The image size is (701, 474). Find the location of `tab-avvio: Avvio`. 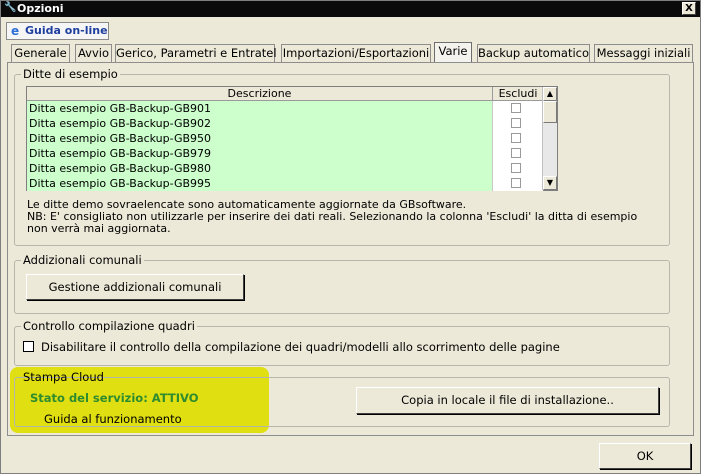

tab-avvio: Avvio is located at coordinates (93, 53).